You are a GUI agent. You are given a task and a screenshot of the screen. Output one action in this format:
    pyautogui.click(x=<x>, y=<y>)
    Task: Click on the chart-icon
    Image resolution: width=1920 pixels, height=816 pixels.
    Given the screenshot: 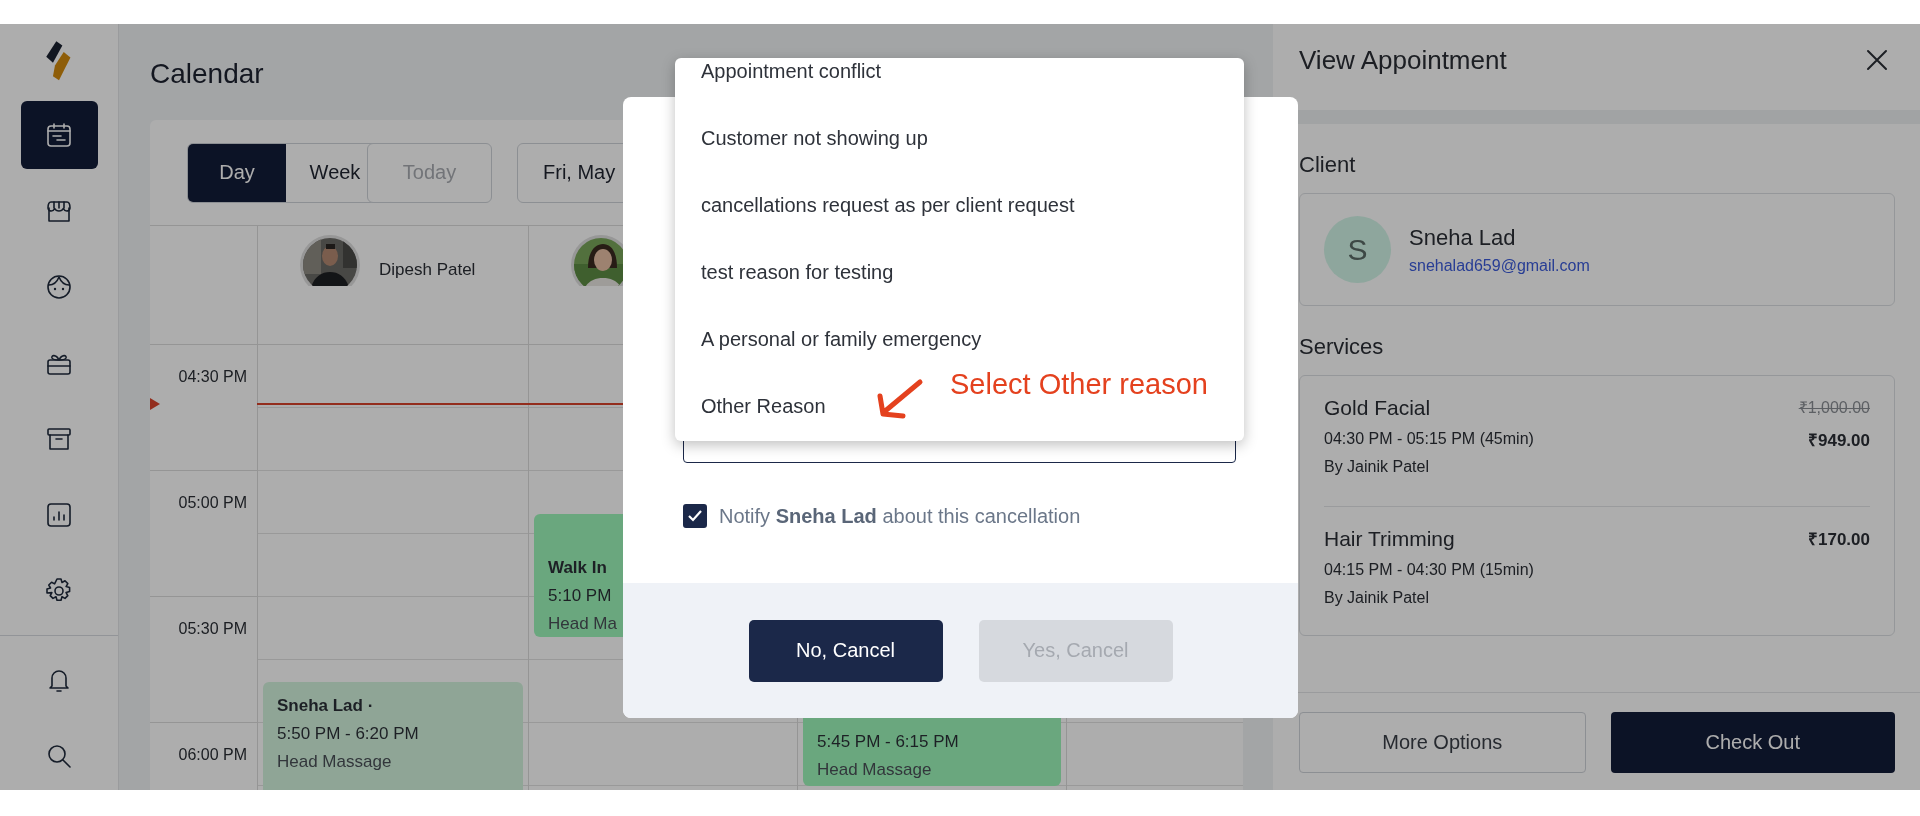 What is the action you would take?
    pyautogui.click(x=59, y=515)
    